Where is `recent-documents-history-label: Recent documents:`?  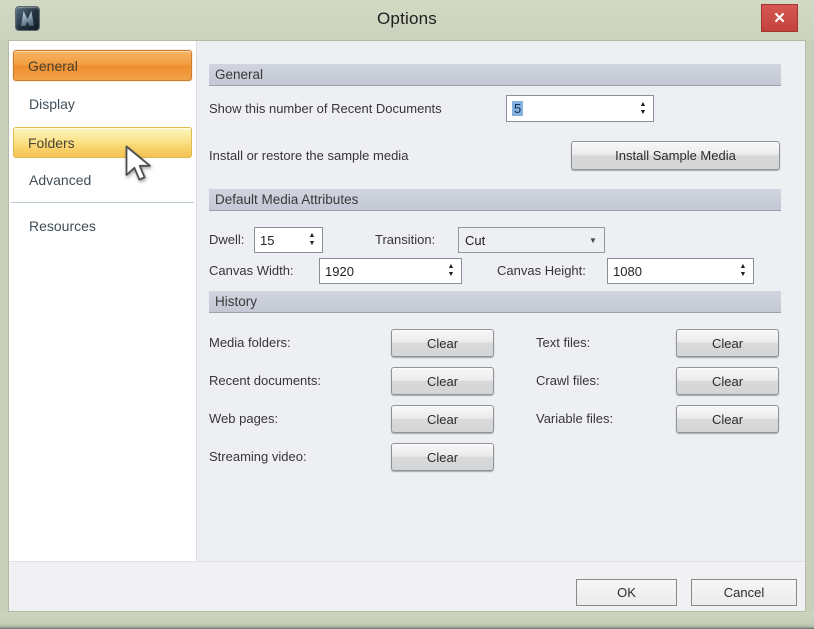 recent-documents-history-label: Recent documents: is located at coordinates (265, 380).